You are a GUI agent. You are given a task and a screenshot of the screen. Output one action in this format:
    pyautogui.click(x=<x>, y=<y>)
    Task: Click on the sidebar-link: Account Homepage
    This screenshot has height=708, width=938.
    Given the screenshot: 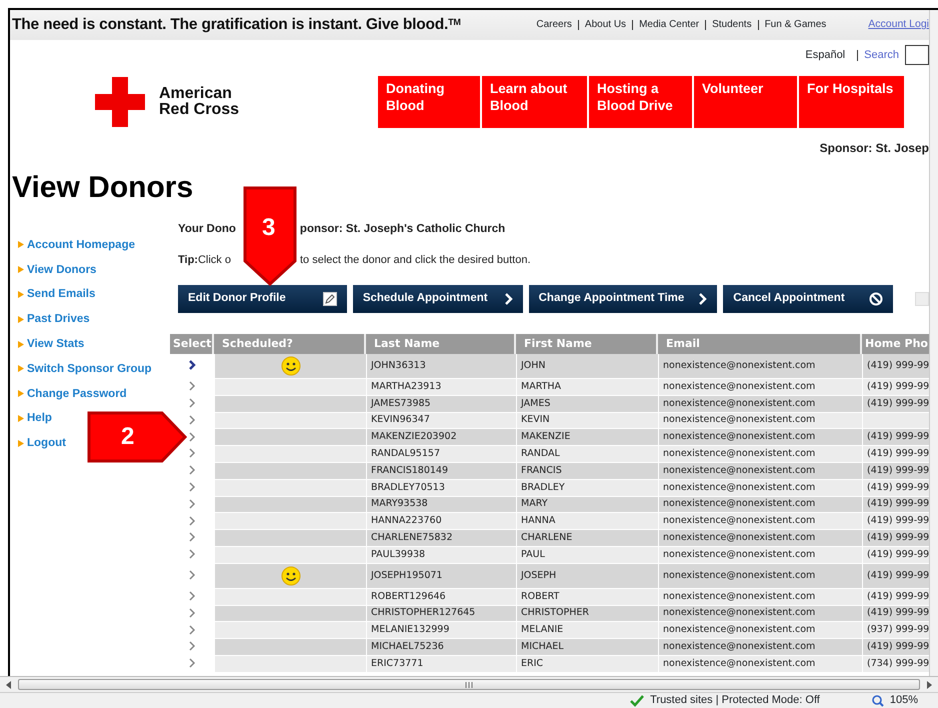 What is the action you would take?
    pyautogui.click(x=76, y=245)
    